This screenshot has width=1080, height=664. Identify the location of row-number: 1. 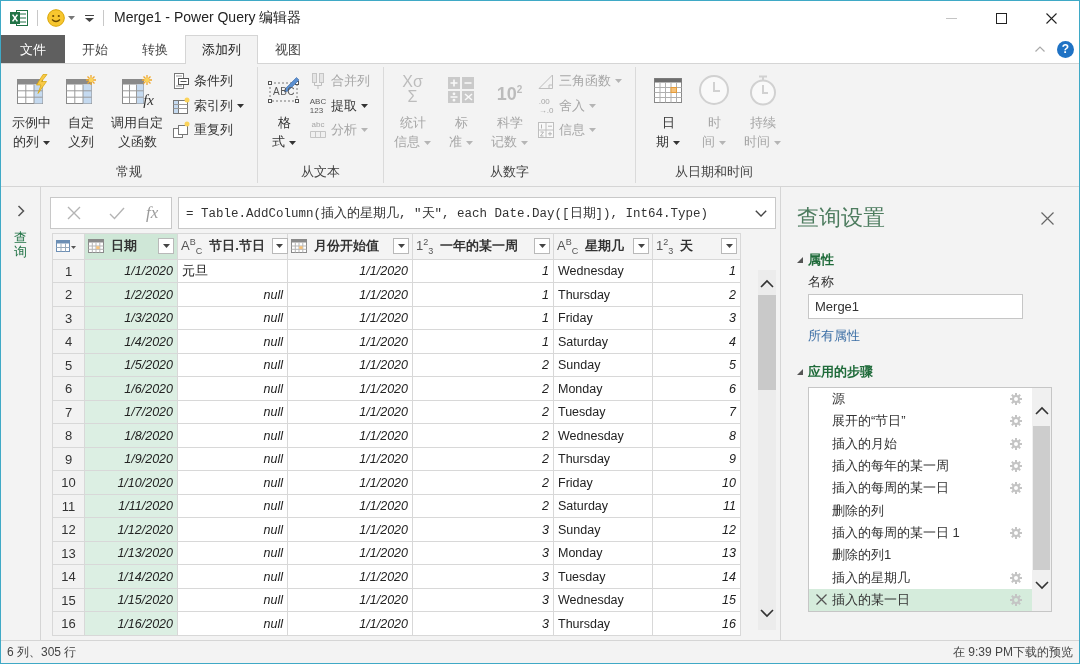
(68, 271).